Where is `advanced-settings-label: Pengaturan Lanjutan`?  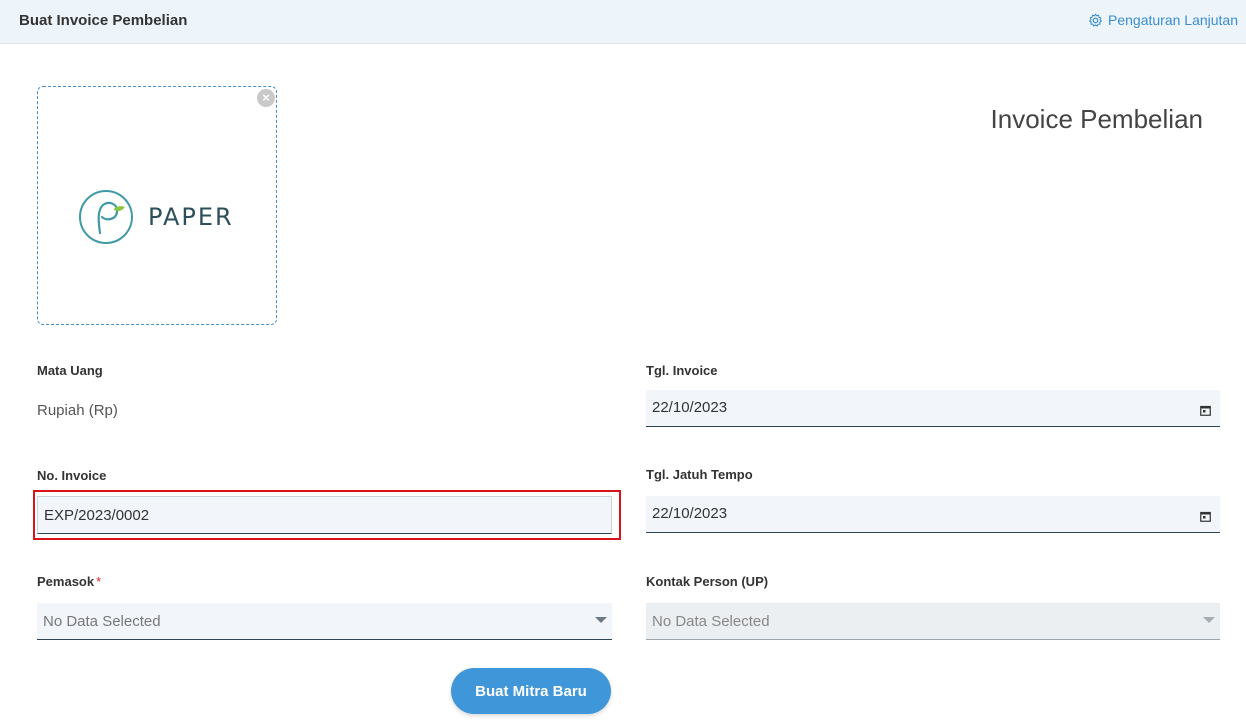
advanced-settings-label: Pengaturan Lanjutan is located at coordinates (1173, 20).